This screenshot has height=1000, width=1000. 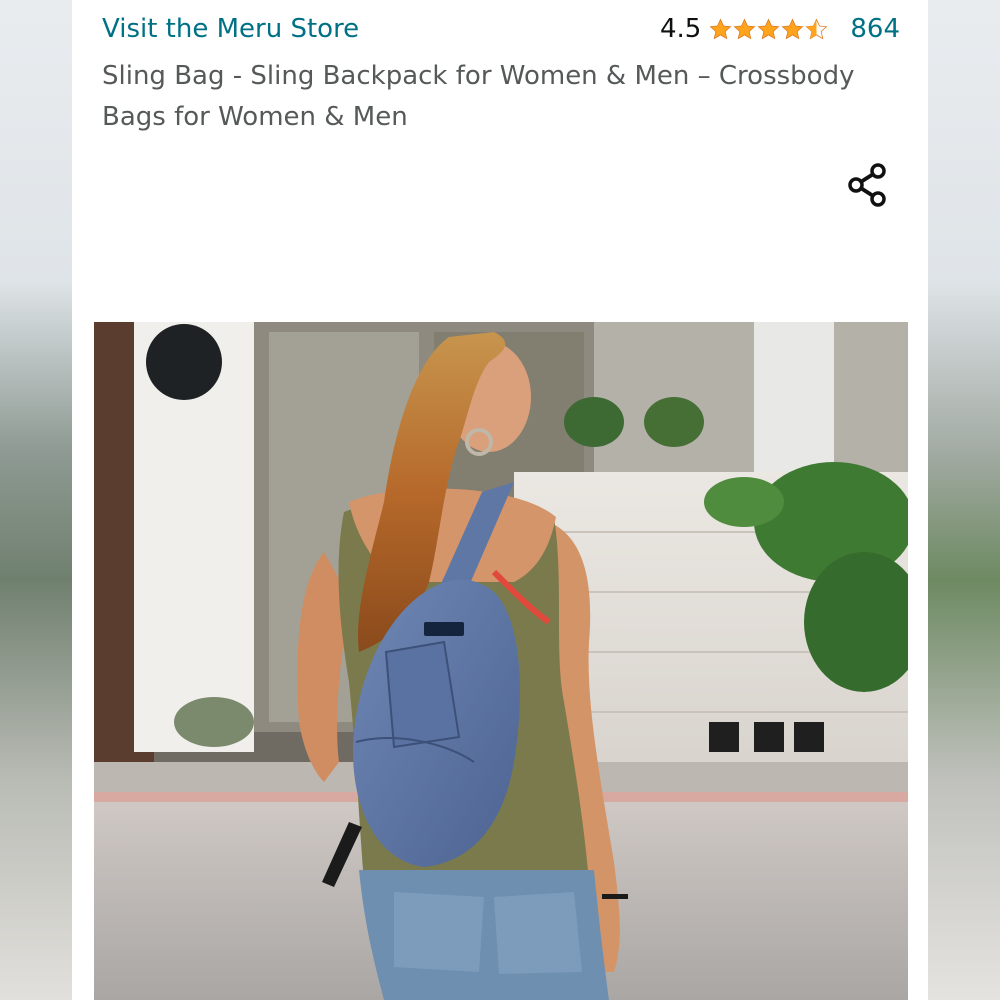 What do you see at coordinates (230, 29) in the screenshot?
I see `store-link: Visit the Meru Store` at bounding box center [230, 29].